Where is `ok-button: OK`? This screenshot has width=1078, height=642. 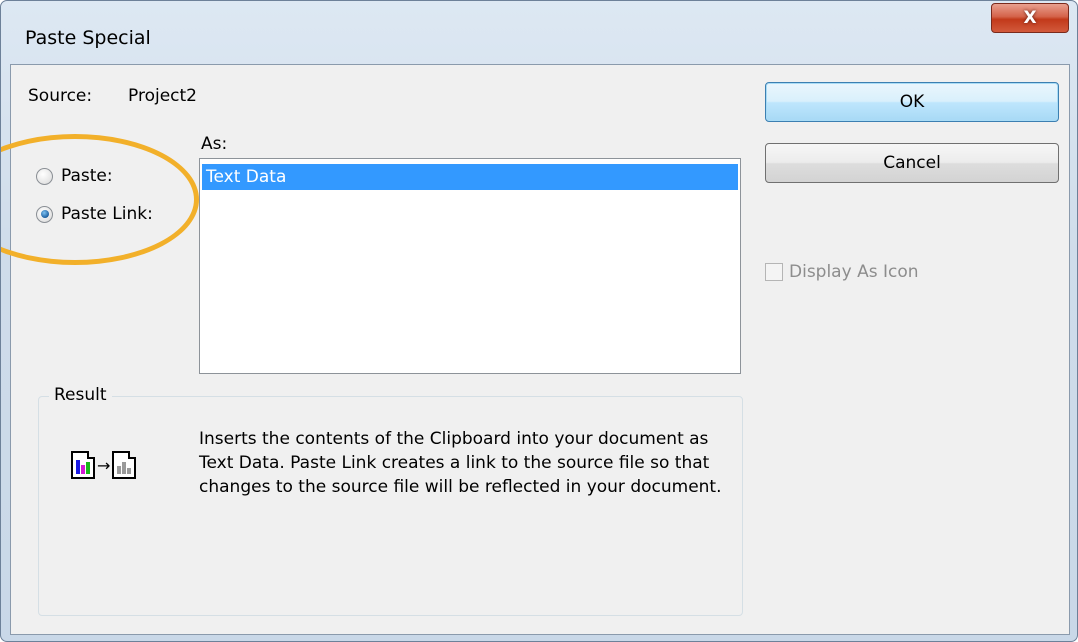 ok-button: OK is located at coordinates (912, 102).